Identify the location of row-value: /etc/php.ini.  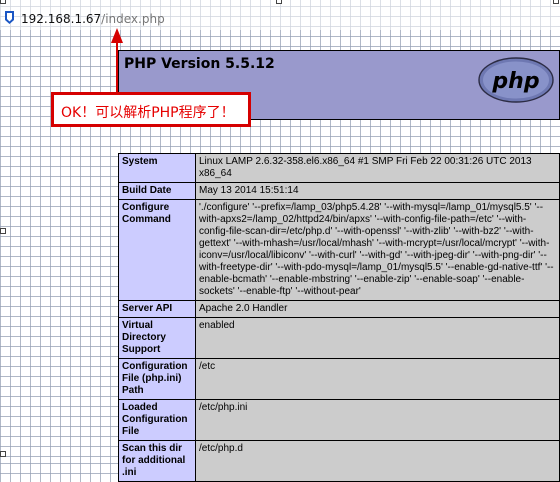
(377, 420).